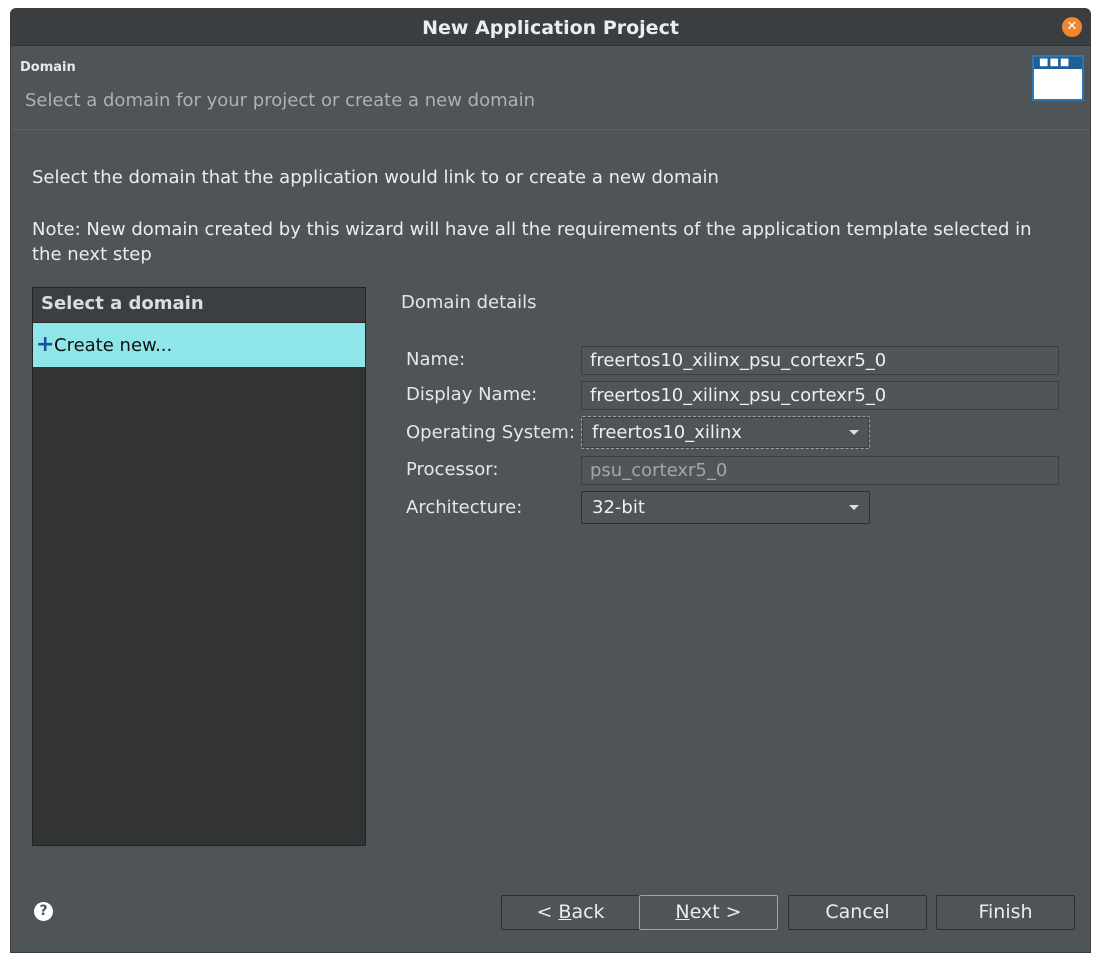 This screenshot has width=1100, height=962. Describe the element at coordinates (1072, 27) in the screenshot. I see `close-icon: ✕` at that location.